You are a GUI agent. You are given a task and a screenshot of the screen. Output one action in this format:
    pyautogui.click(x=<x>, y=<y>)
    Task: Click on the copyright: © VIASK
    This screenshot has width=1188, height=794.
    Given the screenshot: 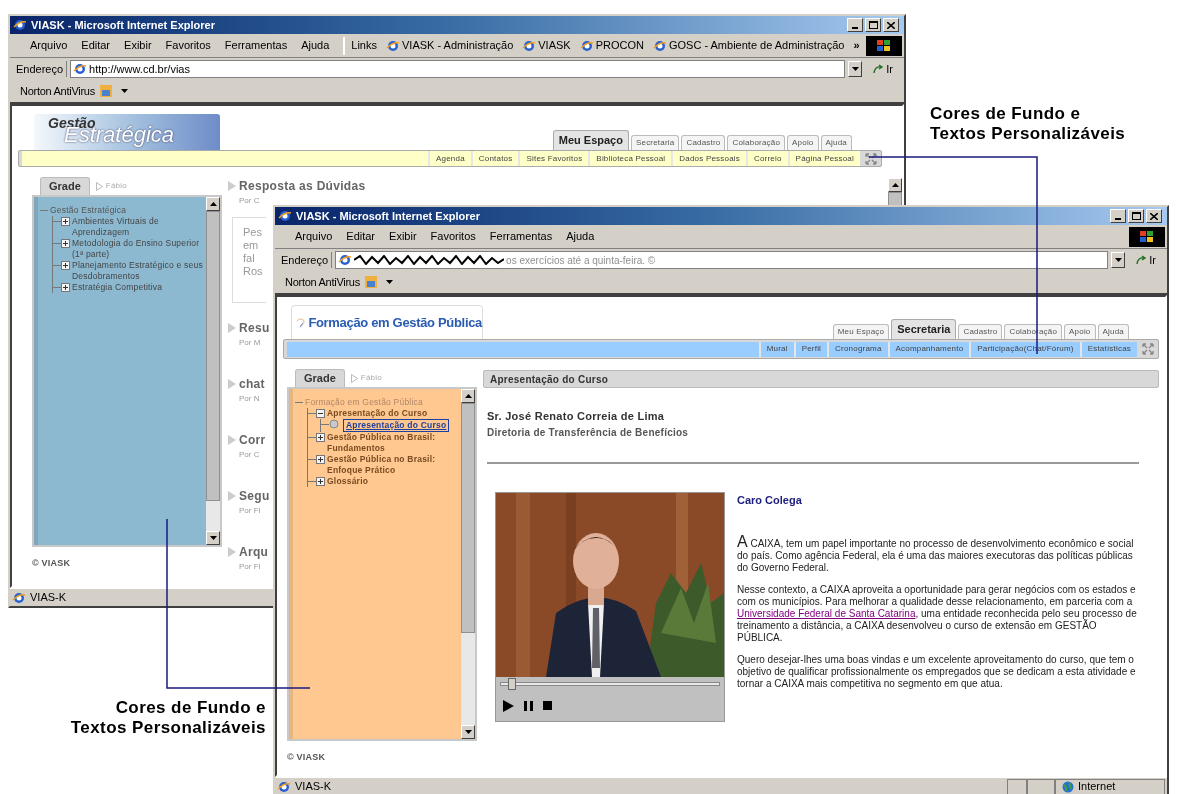 What is the action you would take?
    pyautogui.click(x=307, y=757)
    